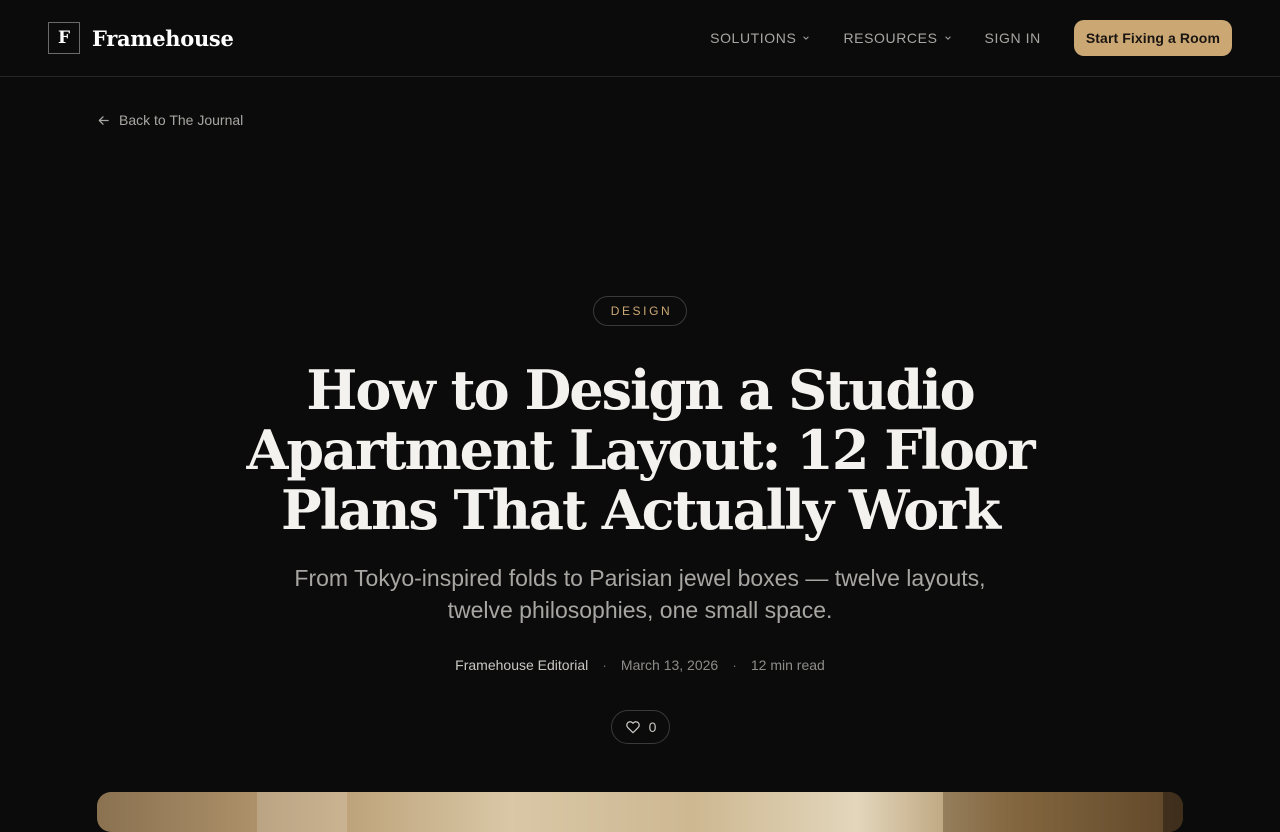  I want to click on category-badge: DESIGN, so click(640, 311).